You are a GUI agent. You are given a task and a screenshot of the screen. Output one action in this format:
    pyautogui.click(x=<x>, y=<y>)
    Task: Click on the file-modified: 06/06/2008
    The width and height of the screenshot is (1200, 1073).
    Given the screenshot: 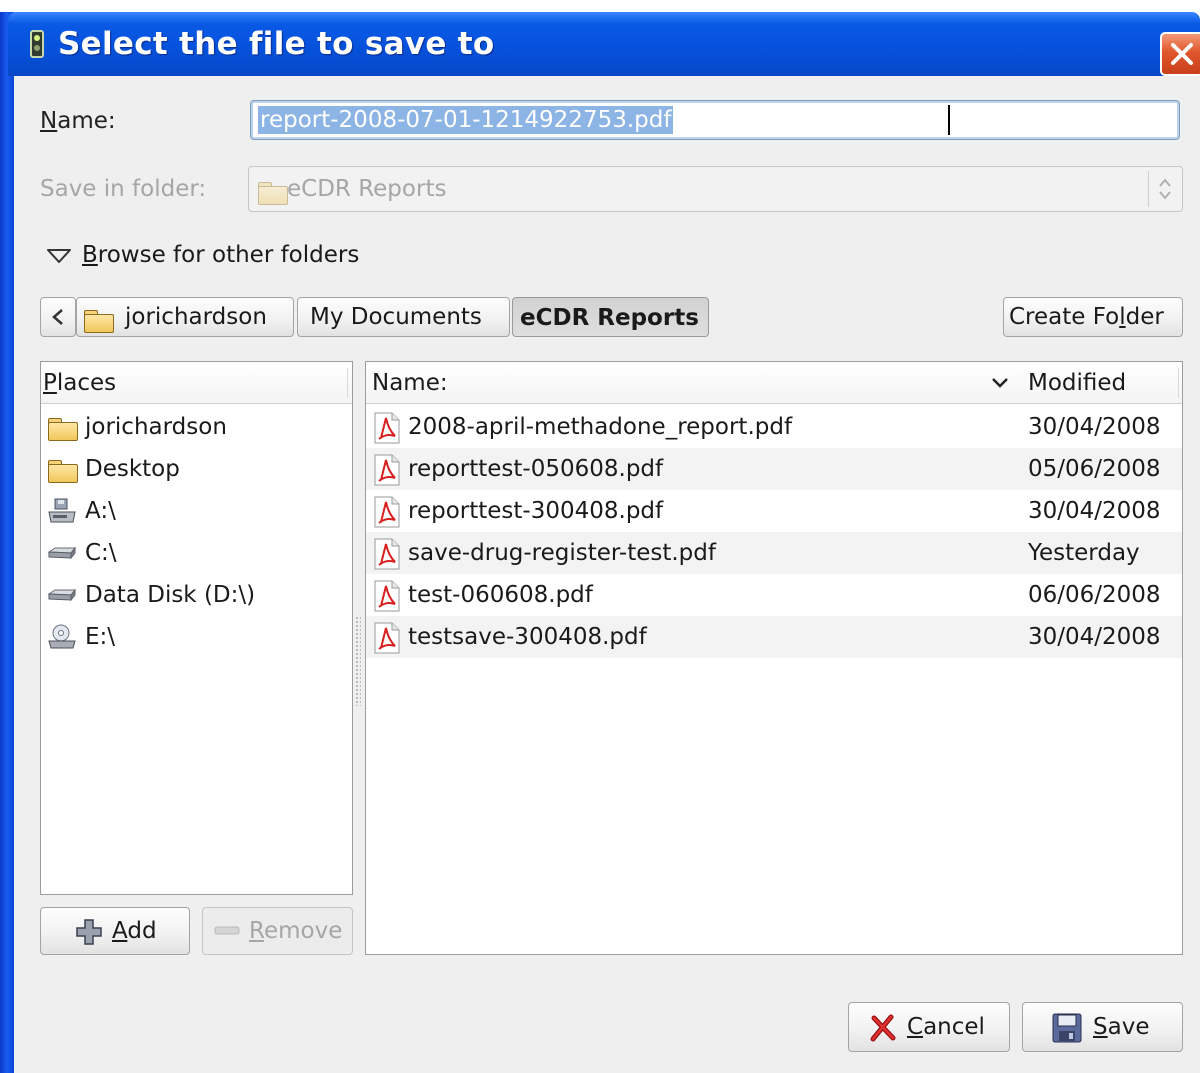 What is the action you would take?
    pyautogui.click(x=1094, y=595)
    